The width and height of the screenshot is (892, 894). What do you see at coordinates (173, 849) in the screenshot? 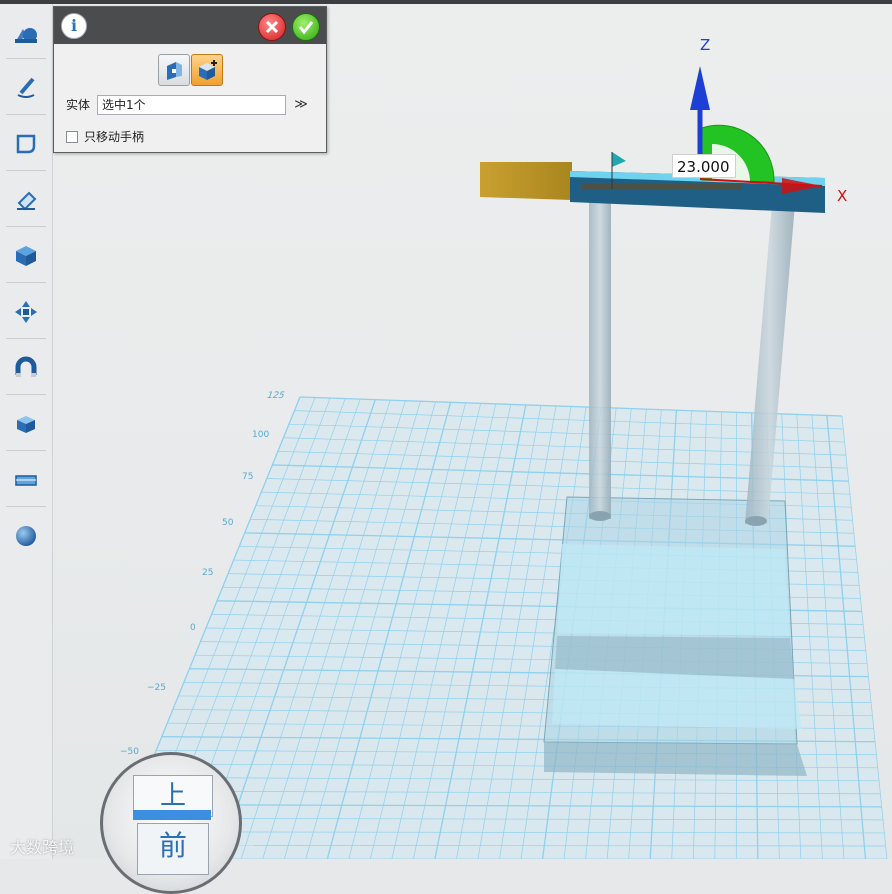
I see `view-cube-front: 前` at bounding box center [173, 849].